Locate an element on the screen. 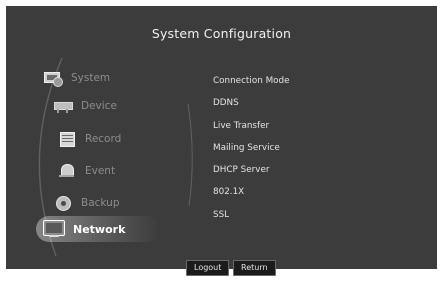 This screenshot has width=443, height=296. system-icon is located at coordinates (53, 79).